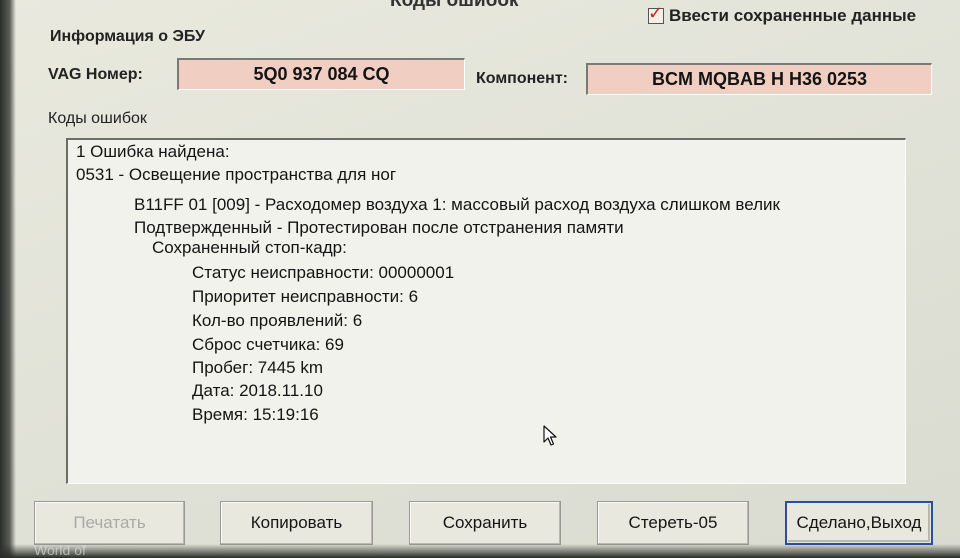  I want to click on window-title: Коды ошибок, so click(454, 5).